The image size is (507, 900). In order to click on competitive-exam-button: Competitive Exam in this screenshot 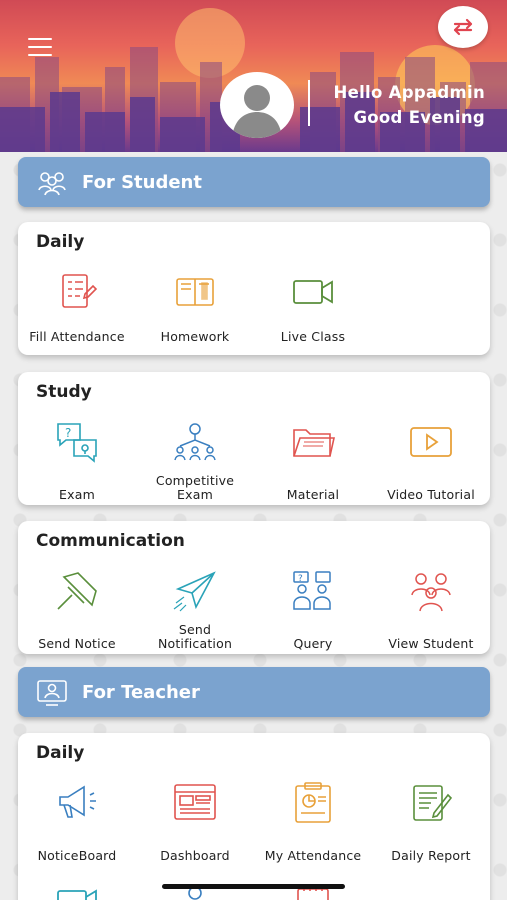, I will do `click(195, 461)`.